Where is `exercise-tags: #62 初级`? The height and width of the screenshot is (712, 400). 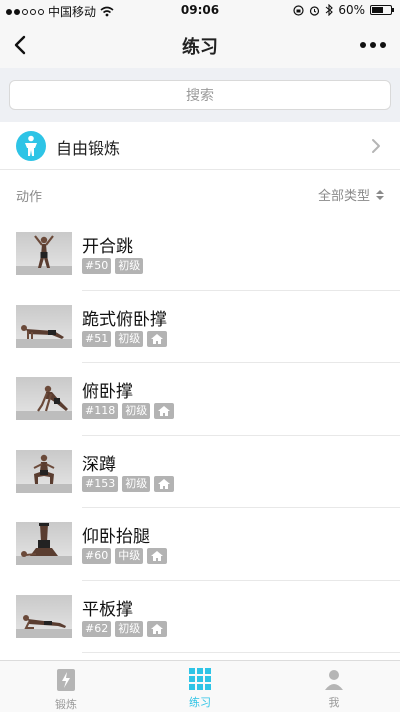 exercise-tags: #62 初级 is located at coordinates (125, 628).